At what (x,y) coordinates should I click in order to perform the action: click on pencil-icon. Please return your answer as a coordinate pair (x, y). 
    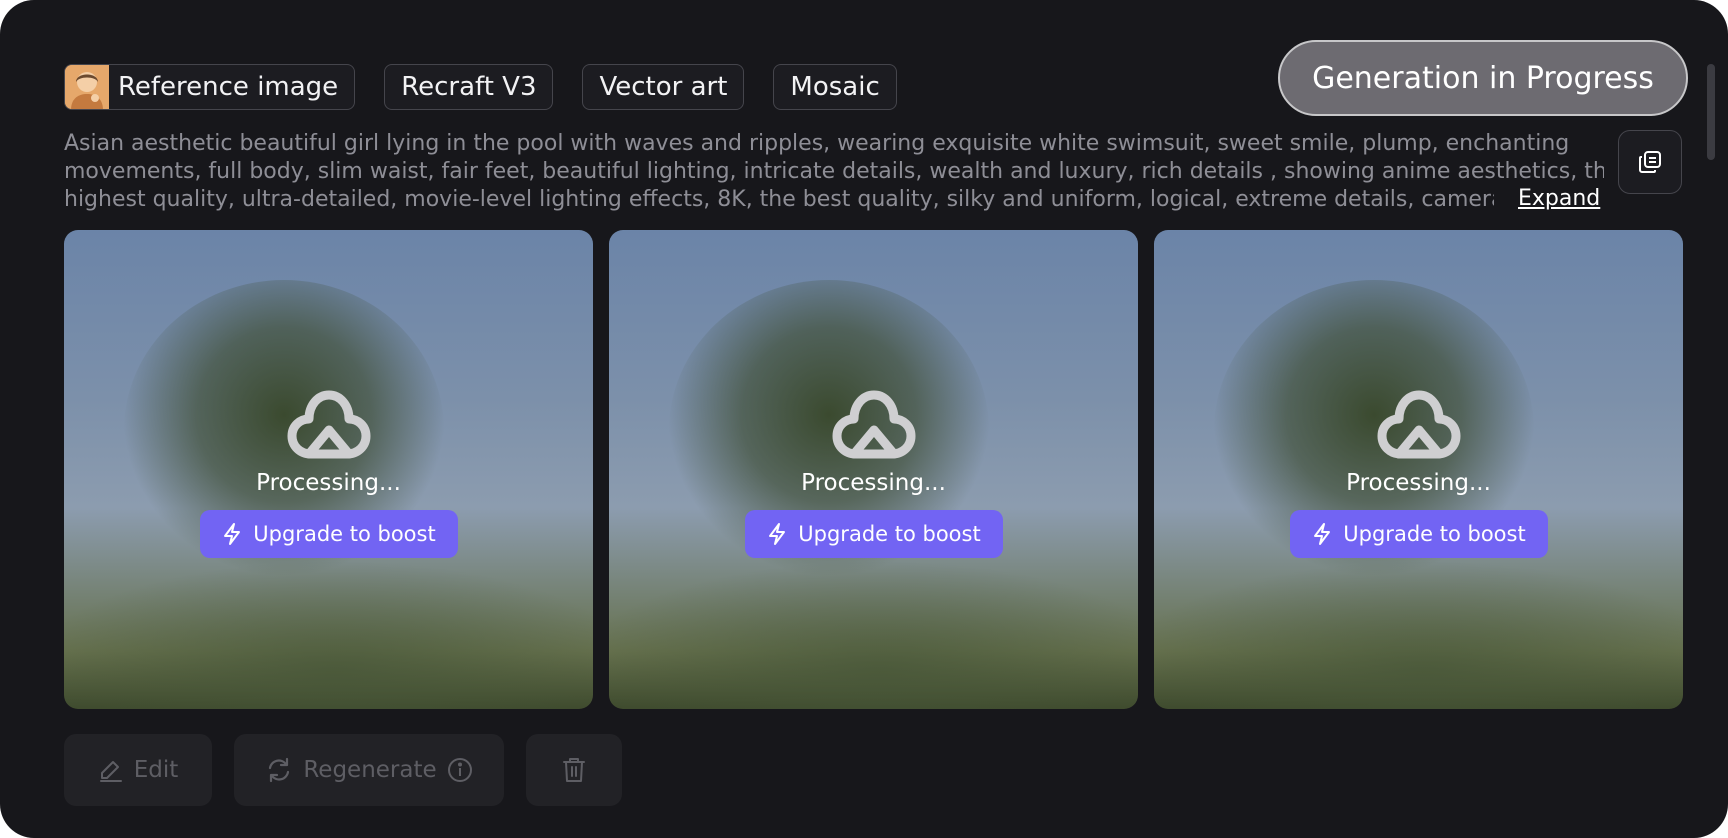
    Looking at the image, I should click on (110, 771).